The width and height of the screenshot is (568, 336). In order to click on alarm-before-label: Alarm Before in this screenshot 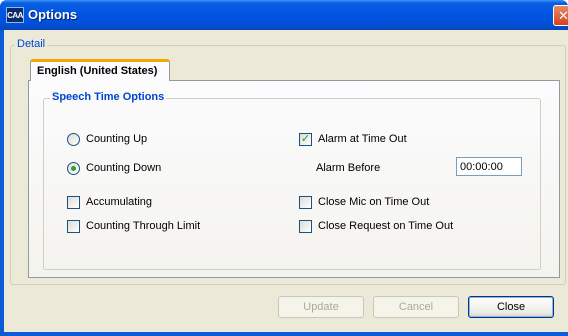, I will do `click(348, 168)`.